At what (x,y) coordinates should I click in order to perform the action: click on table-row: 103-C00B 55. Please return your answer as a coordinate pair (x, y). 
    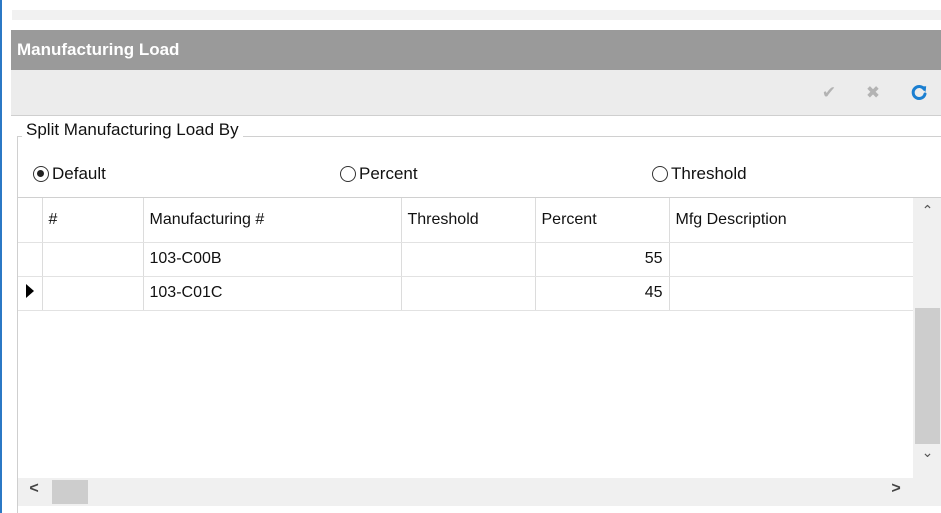
    Looking at the image, I should click on (466, 259).